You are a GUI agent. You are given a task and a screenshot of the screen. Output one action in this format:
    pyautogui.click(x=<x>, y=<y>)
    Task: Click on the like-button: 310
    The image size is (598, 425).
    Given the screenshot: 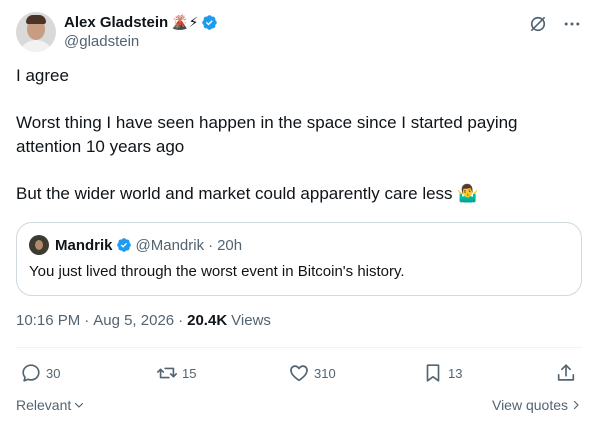 What is the action you would take?
    pyautogui.click(x=312, y=373)
    